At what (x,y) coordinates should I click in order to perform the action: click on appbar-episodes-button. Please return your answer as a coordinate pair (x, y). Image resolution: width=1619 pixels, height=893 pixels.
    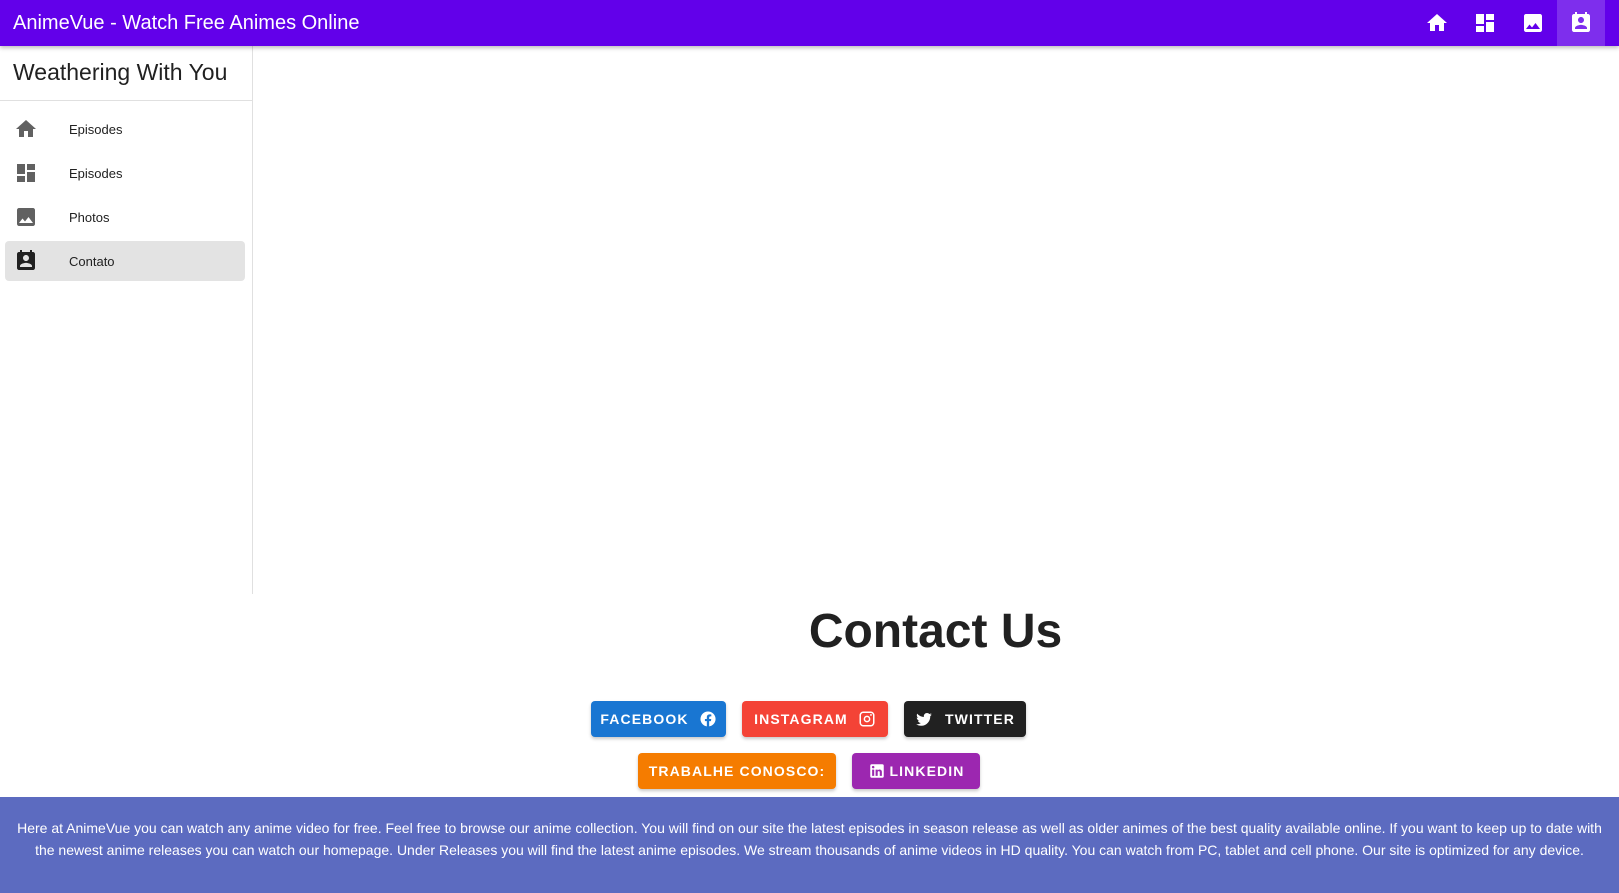
    Looking at the image, I should click on (1485, 23).